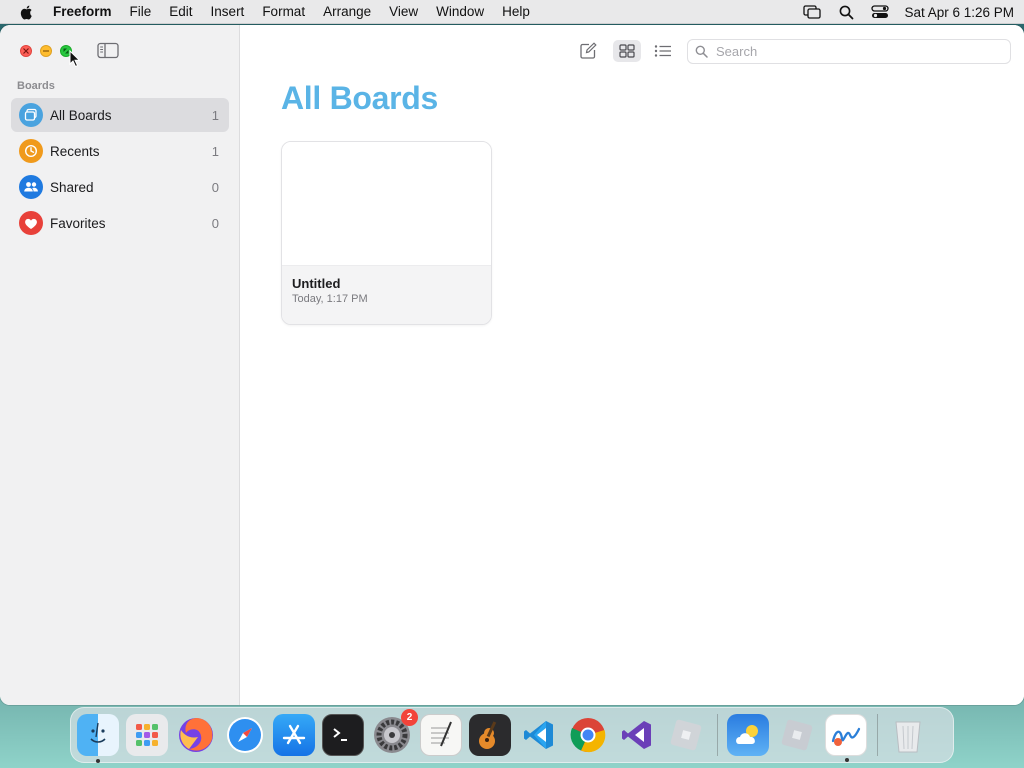 The image size is (1024, 768). What do you see at coordinates (31, 151) in the screenshot?
I see `clock-icon` at bounding box center [31, 151].